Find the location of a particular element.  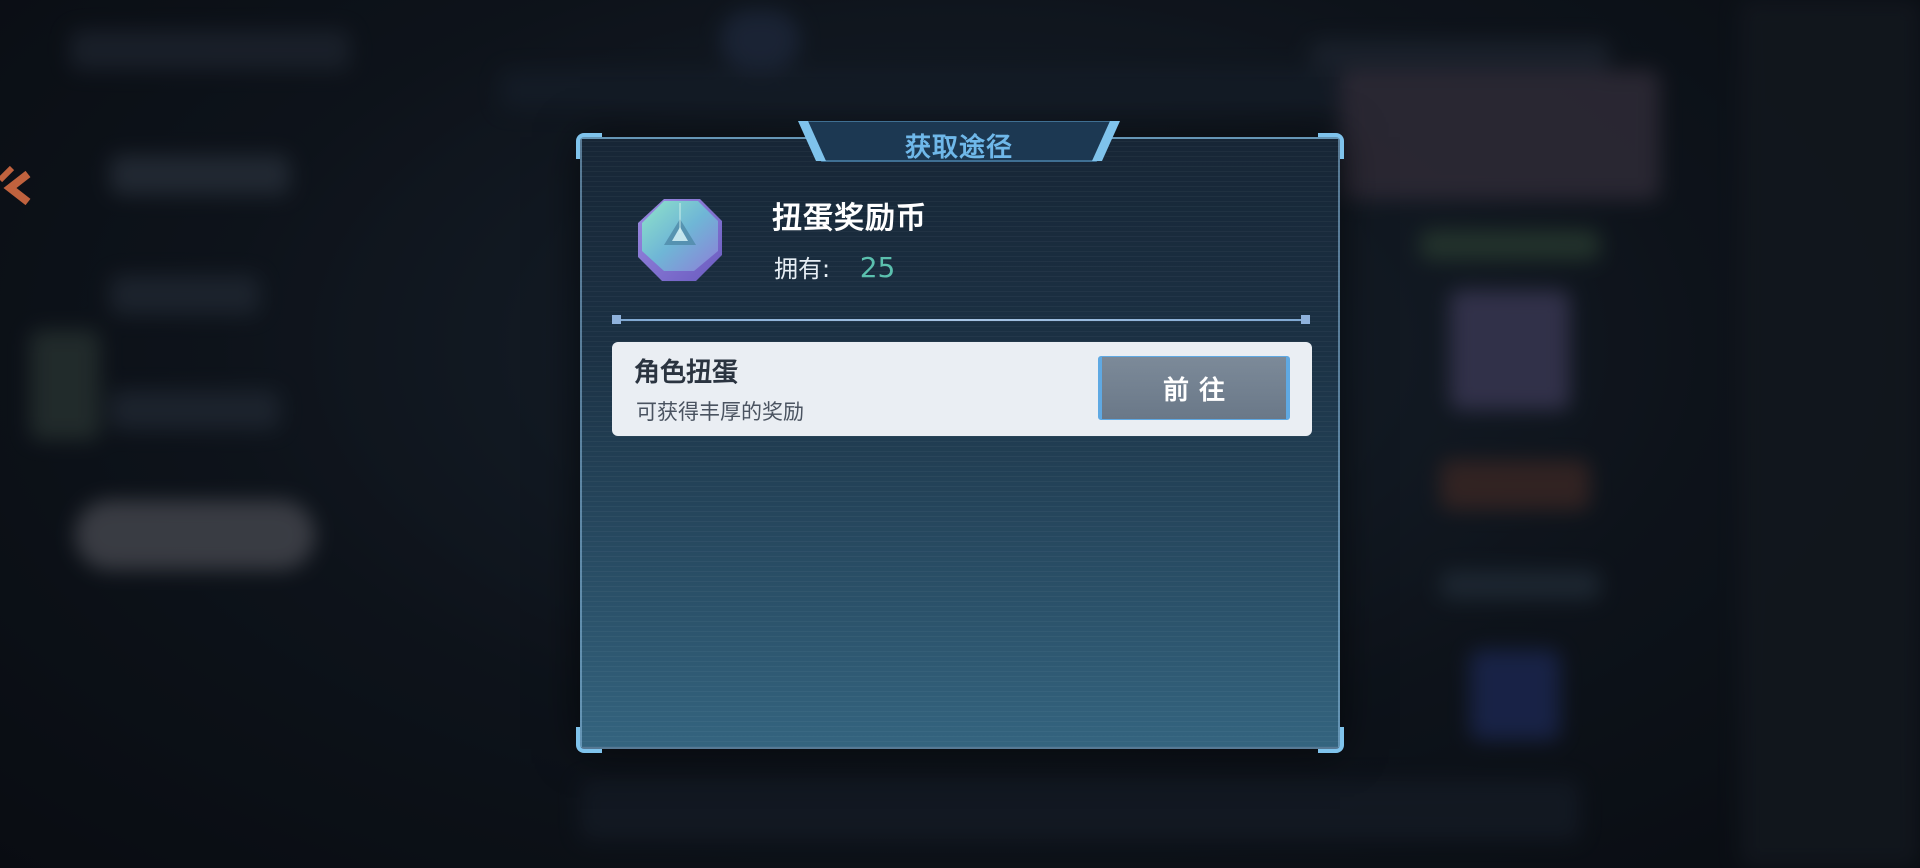

item-name: 扭蛋奖励币 is located at coordinates (849, 218).